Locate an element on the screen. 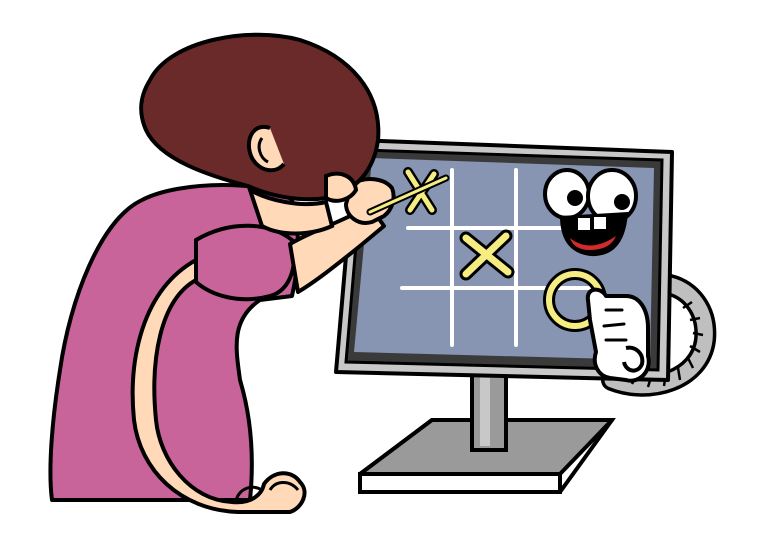 The width and height of the screenshot is (757, 539). monitor-stand is located at coordinates (487, 431).